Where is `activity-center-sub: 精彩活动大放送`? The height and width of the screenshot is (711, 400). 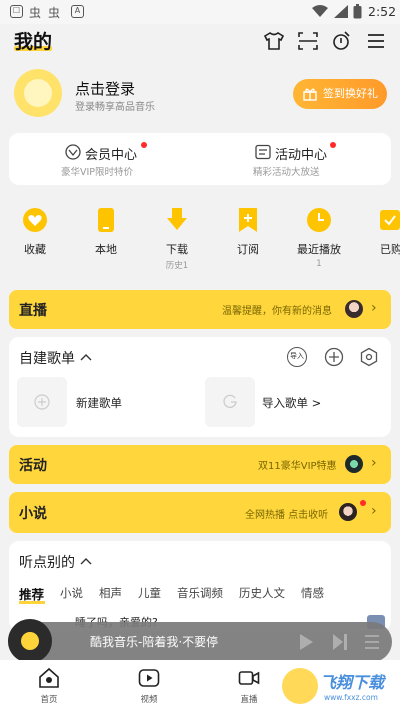
activity-center-sub: 精彩活动大放送 is located at coordinates (286, 172).